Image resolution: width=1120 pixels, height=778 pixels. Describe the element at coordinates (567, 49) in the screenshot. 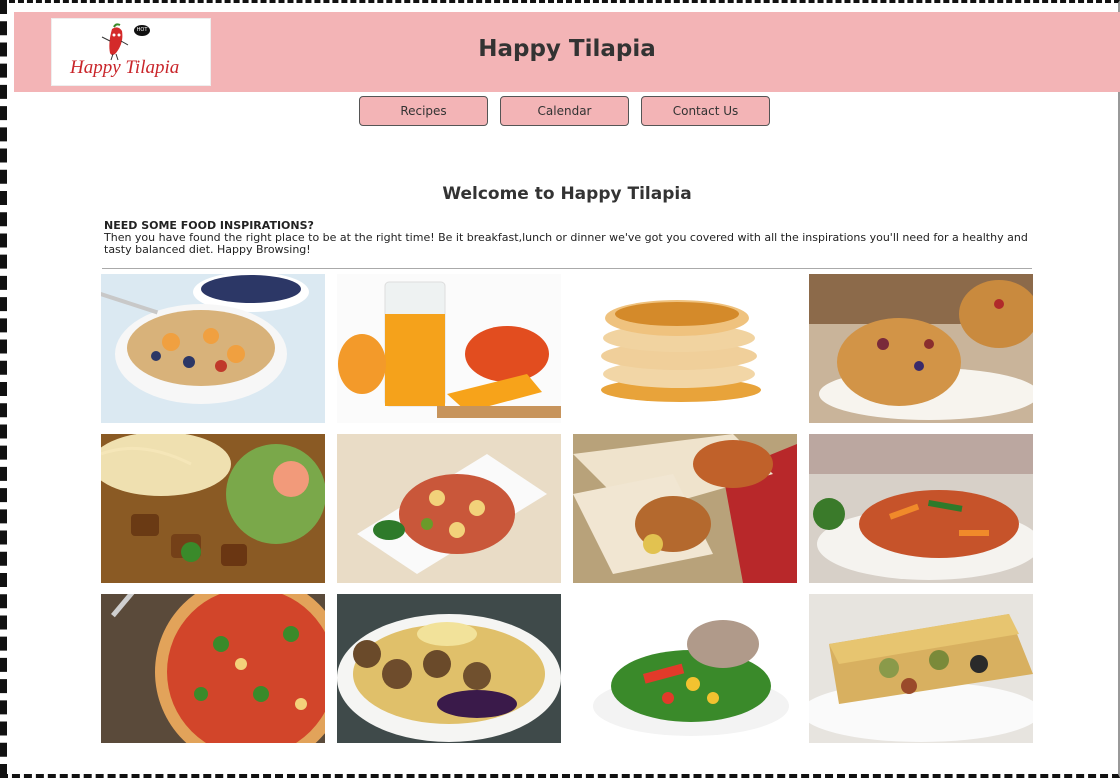

I see `site-title: Happy Tilapia` at that location.